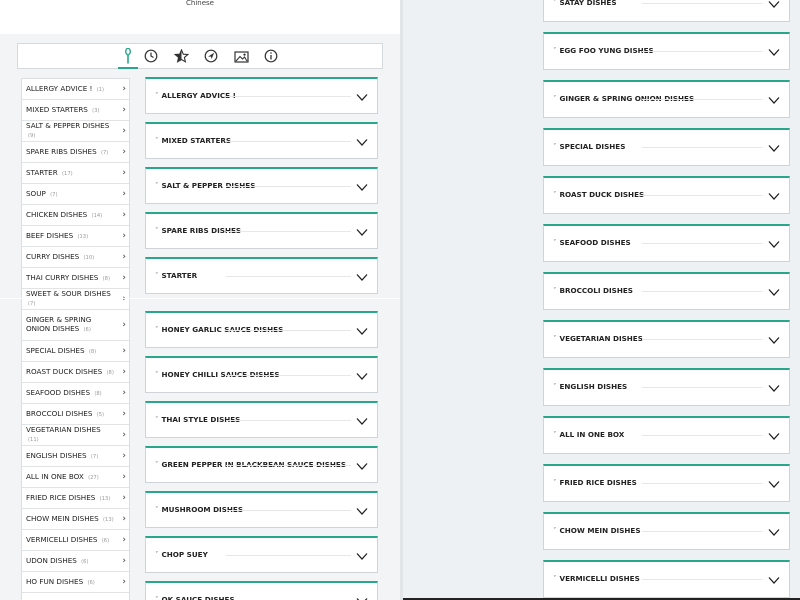  I want to click on menu-section-header: ˇ THAI STYLE DISHES, so click(261, 419).